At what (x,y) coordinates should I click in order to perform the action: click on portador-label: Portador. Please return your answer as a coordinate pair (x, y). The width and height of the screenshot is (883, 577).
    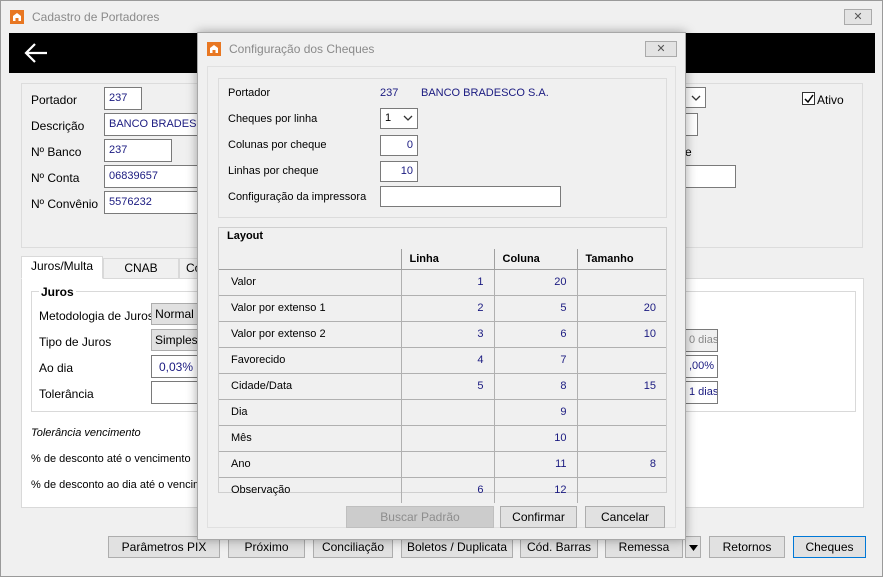
    Looking at the image, I should click on (54, 100).